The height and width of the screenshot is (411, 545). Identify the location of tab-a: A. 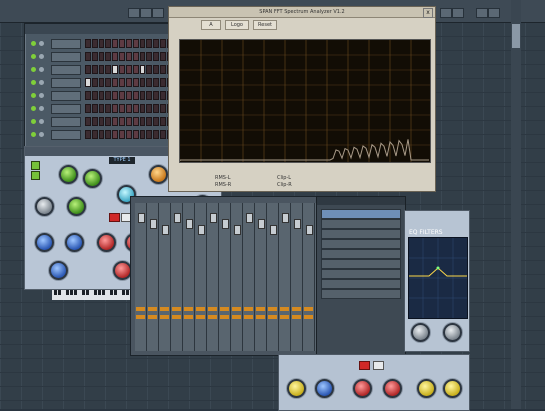
(211, 25).